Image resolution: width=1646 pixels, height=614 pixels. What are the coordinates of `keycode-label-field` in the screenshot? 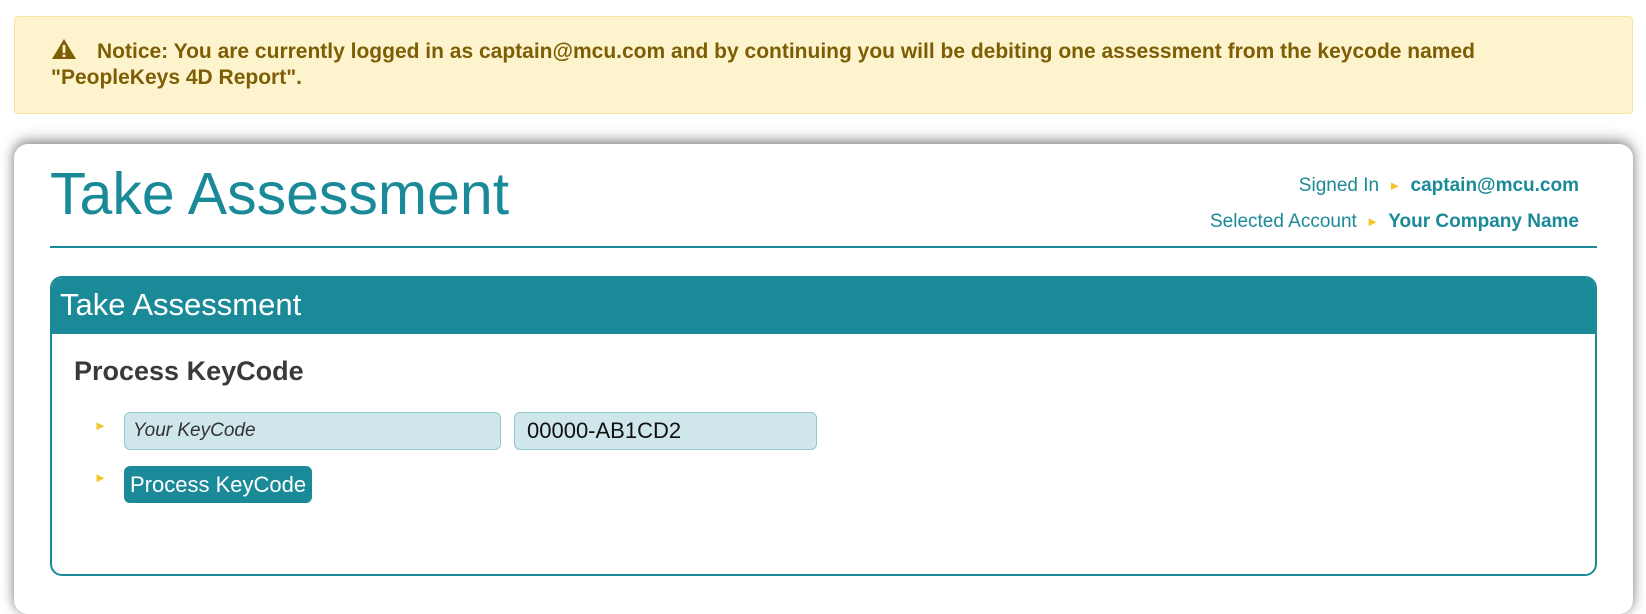 It's located at (312, 431).